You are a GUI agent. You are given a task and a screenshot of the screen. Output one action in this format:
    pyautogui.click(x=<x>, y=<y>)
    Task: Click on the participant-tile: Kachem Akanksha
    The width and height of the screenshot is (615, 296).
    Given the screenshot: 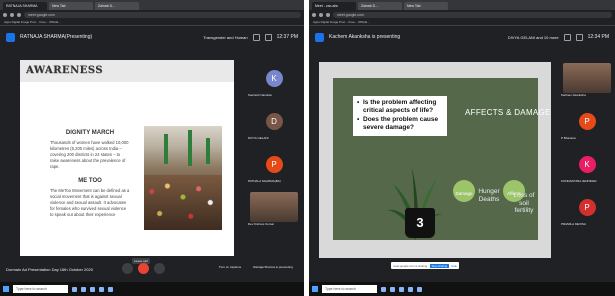 What is the action you would take?
    pyautogui.click(x=587, y=78)
    